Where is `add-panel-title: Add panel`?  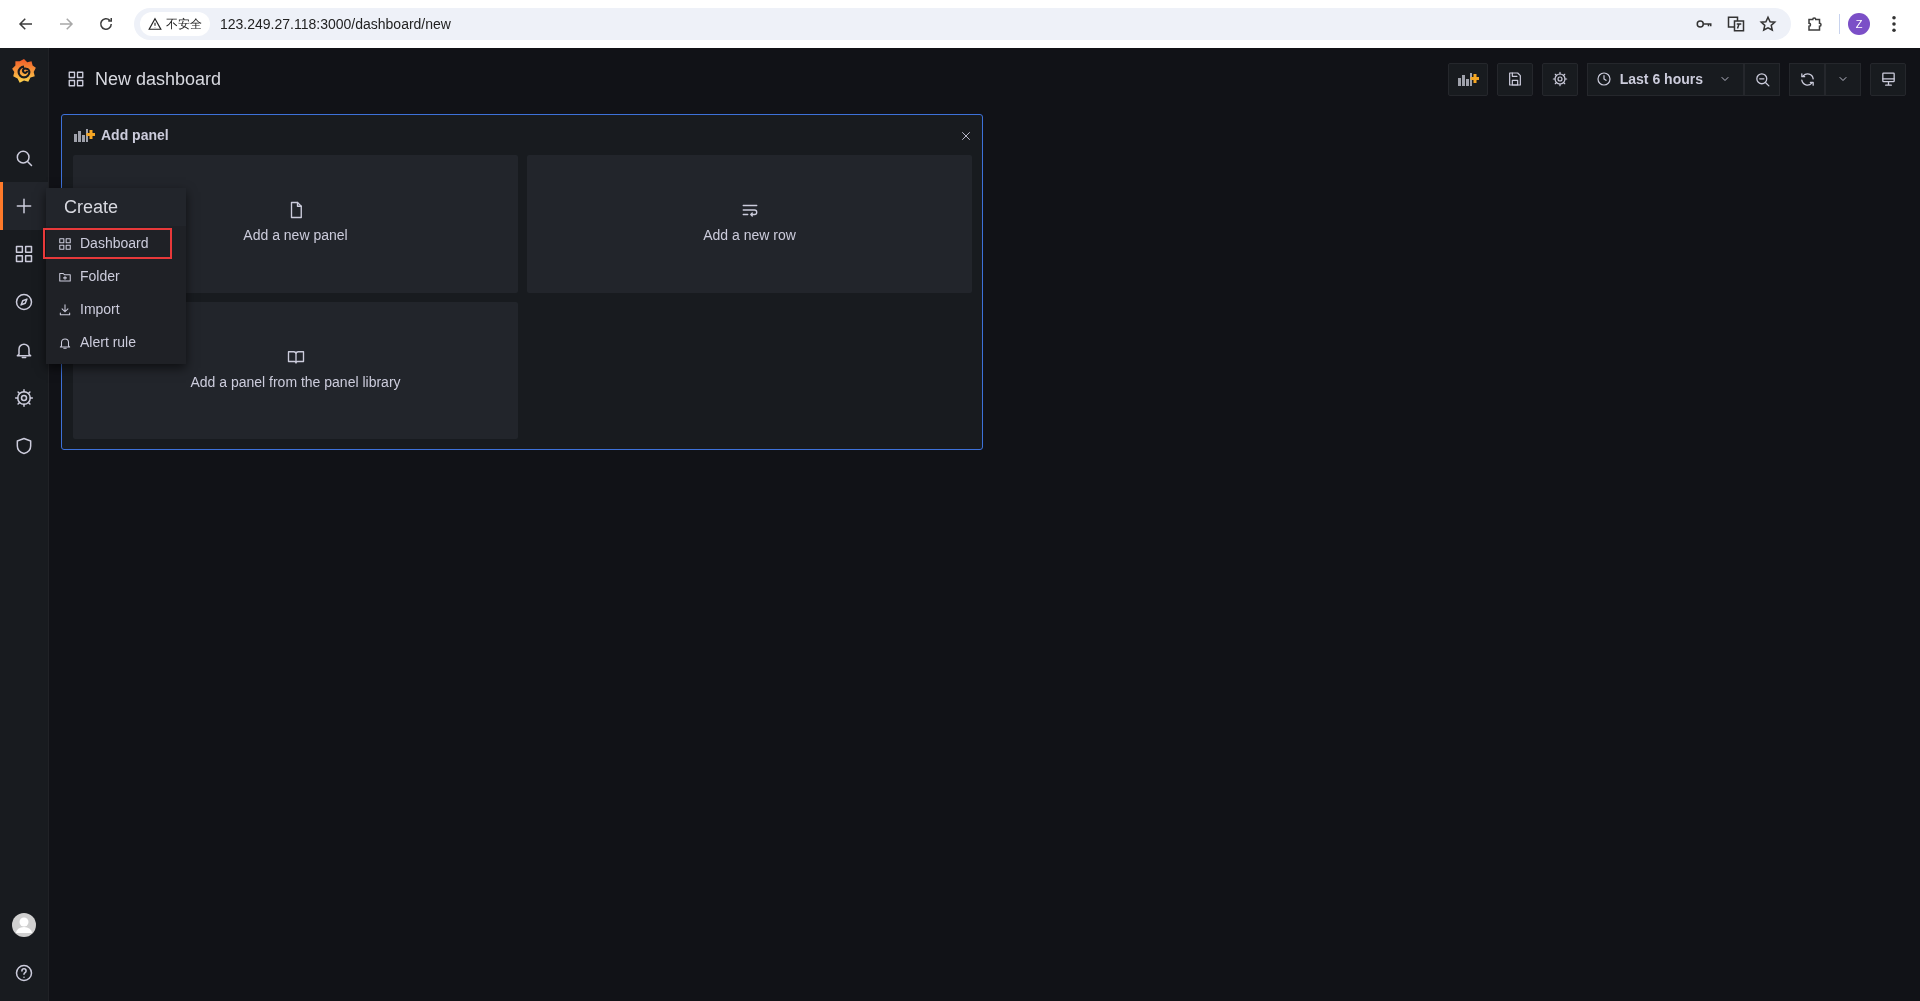
add-panel-title: Add panel is located at coordinates (135, 135).